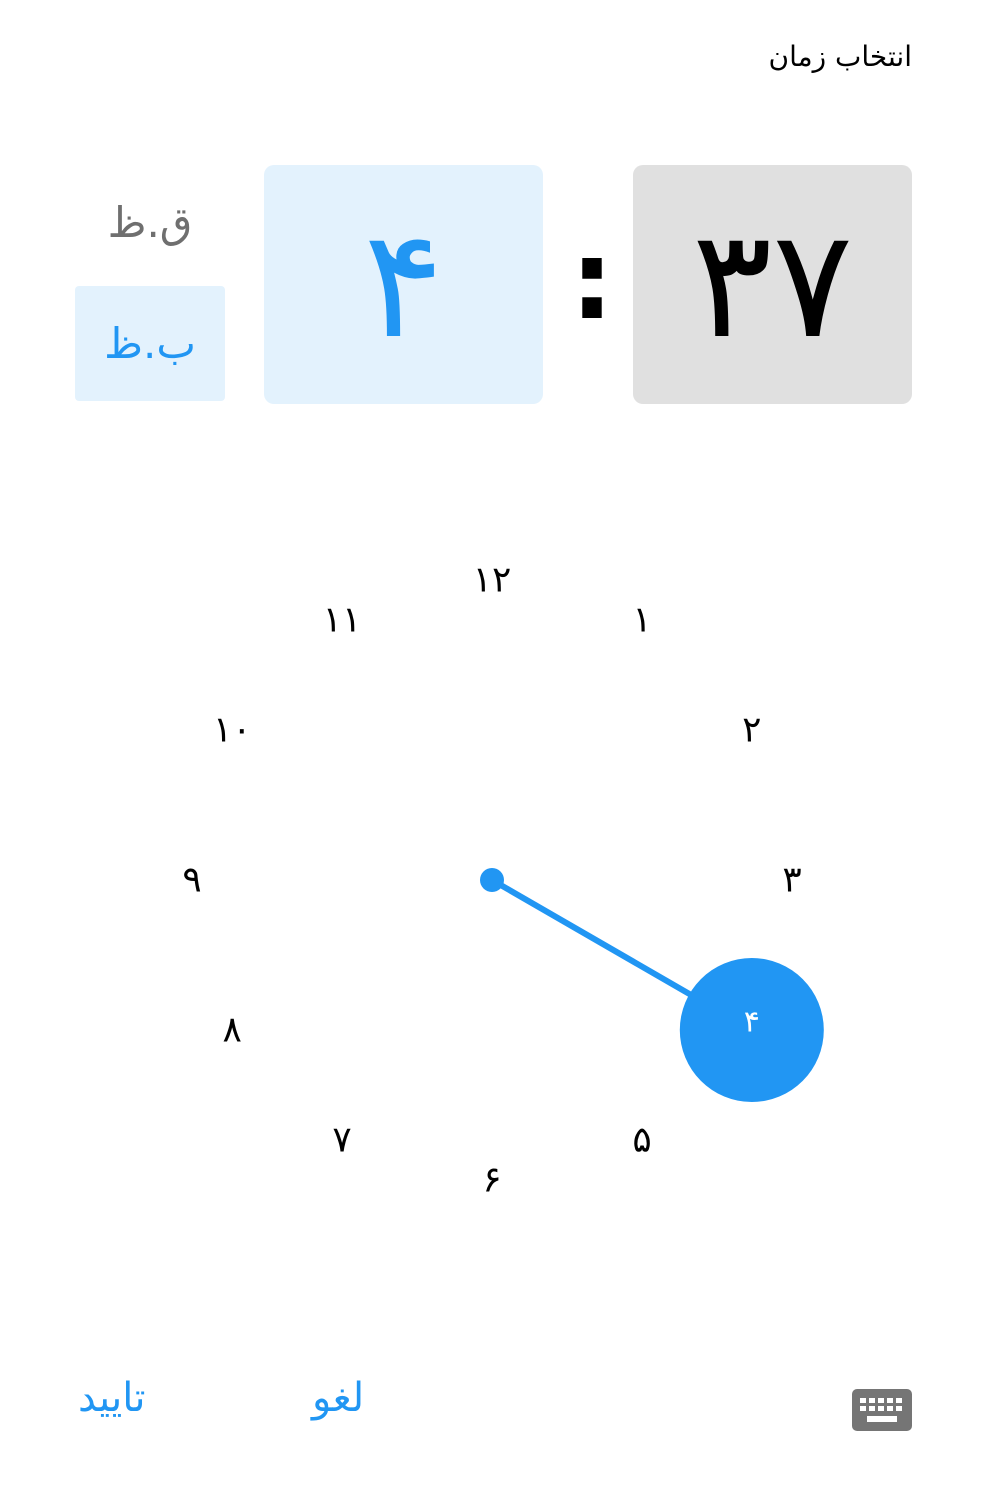 Image resolution: width=984 pixels, height=1487 pixels. What do you see at coordinates (232, 730) in the screenshot?
I see `clock-number-10: ۱۰` at bounding box center [232, 730].